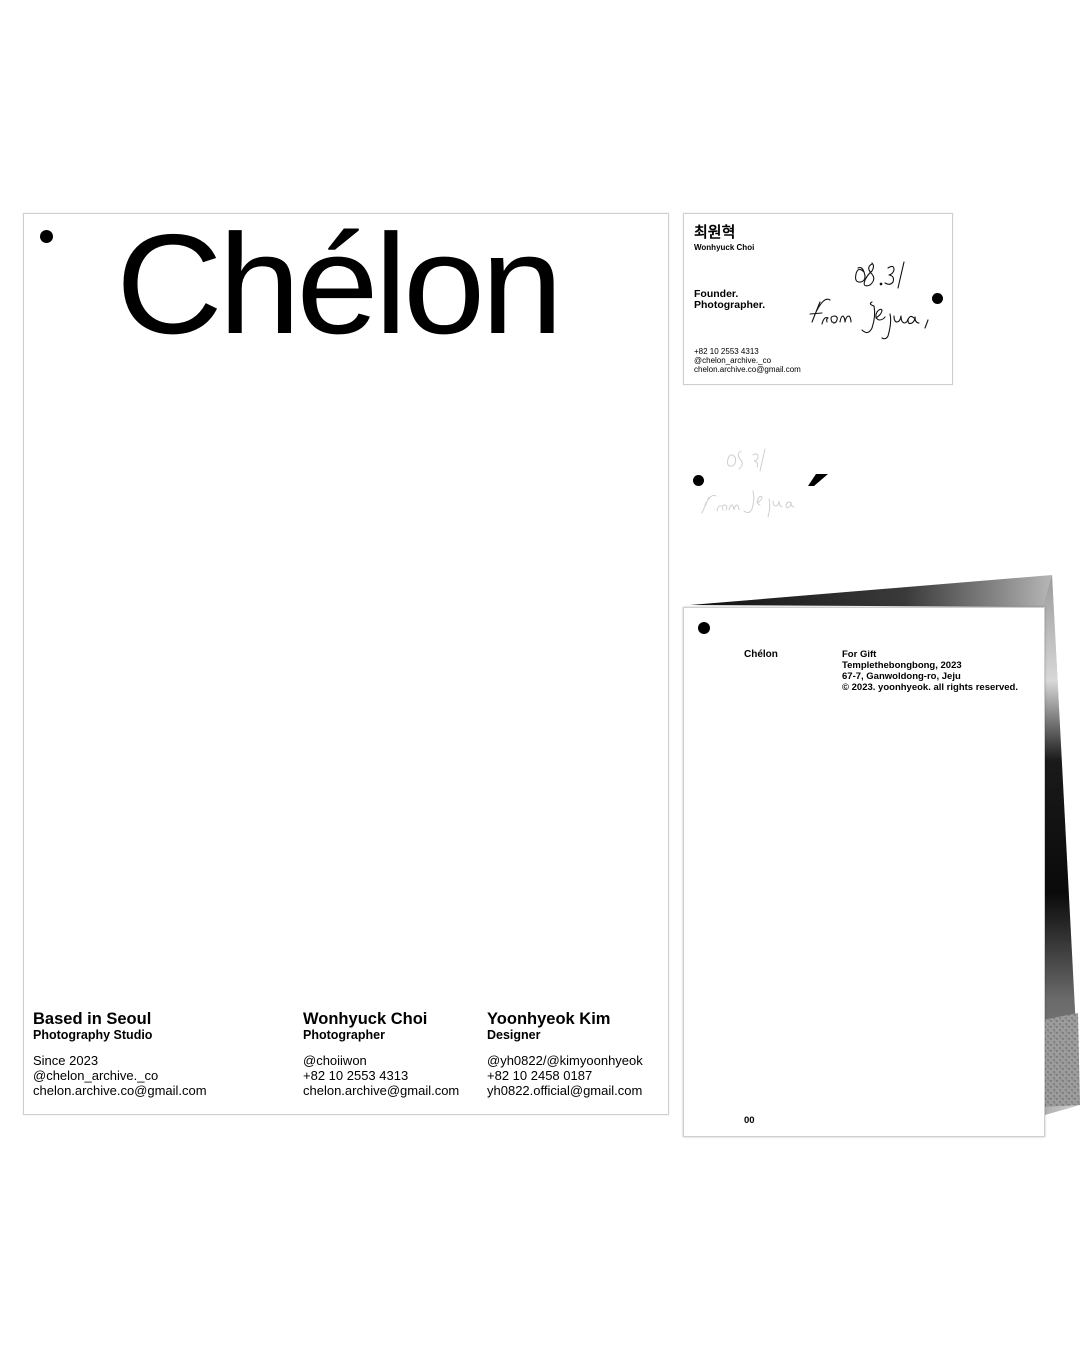 The height and width of the screenshot is (1350, 1080). What do you see at coordinates (356, 1075) in the screenshot?
I see `column-line: +82 10 2553 4313` at bounding box center [356, 1075].